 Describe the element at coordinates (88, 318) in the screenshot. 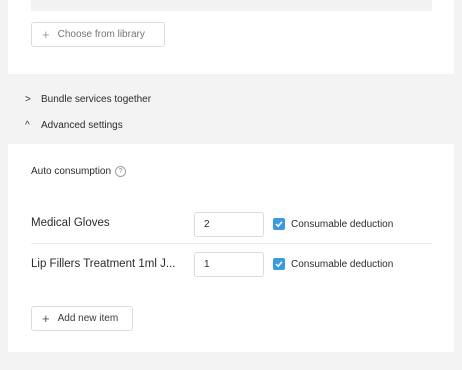

I see `add-new-item-label: Add new item` at that location.